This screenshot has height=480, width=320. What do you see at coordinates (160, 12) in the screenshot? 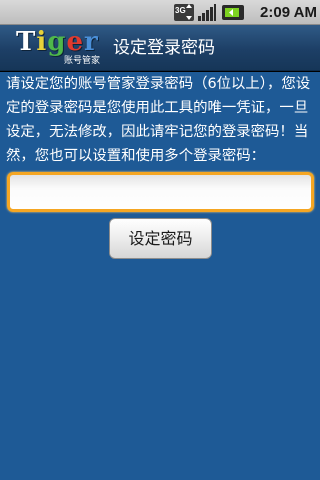
I see `status-bar: 3G 2:09 AM` at bounding box center [160, 12].